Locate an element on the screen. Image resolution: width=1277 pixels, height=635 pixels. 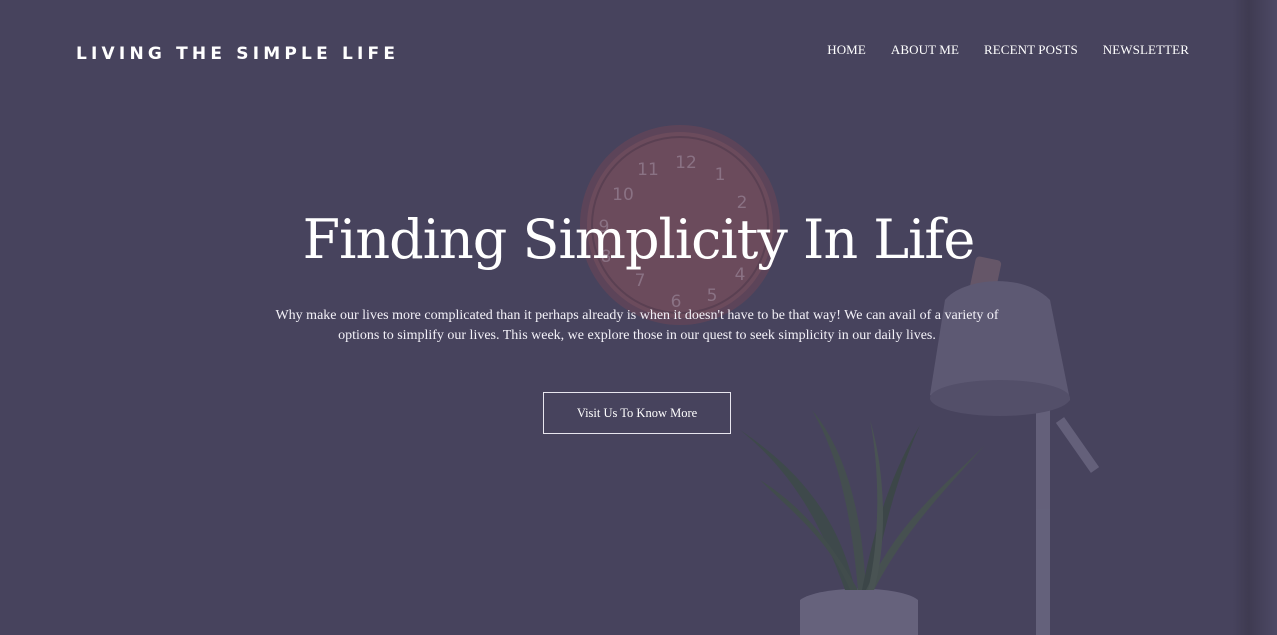
visit-us-button: Visit Us To Know More is located at coordinates (637, 413).